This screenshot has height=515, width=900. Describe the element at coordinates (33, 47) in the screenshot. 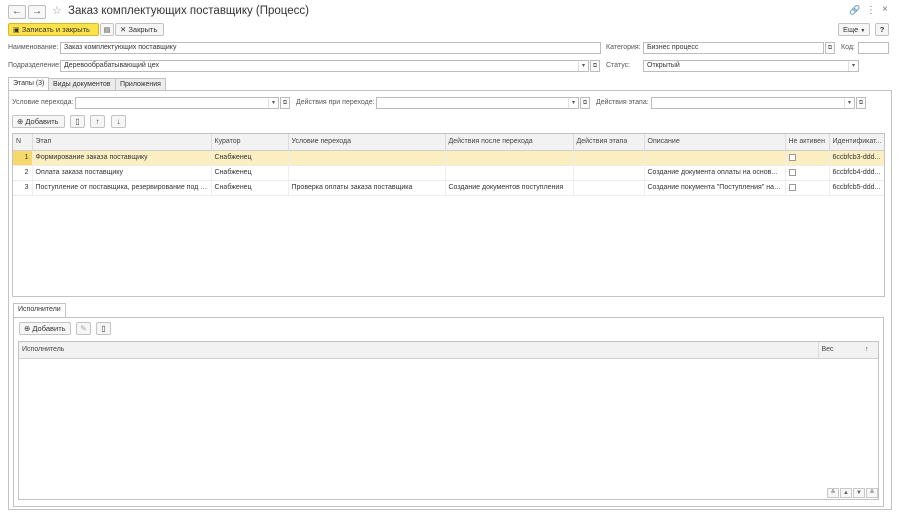

I see `name-label: Наименование:` at that location.